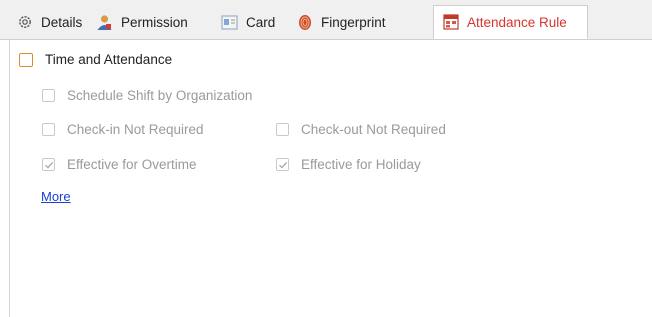 Image resolution: width=652 pixels, height=317 pixels. I want to click on schedule-shift-checkbox, so click(48, 95).